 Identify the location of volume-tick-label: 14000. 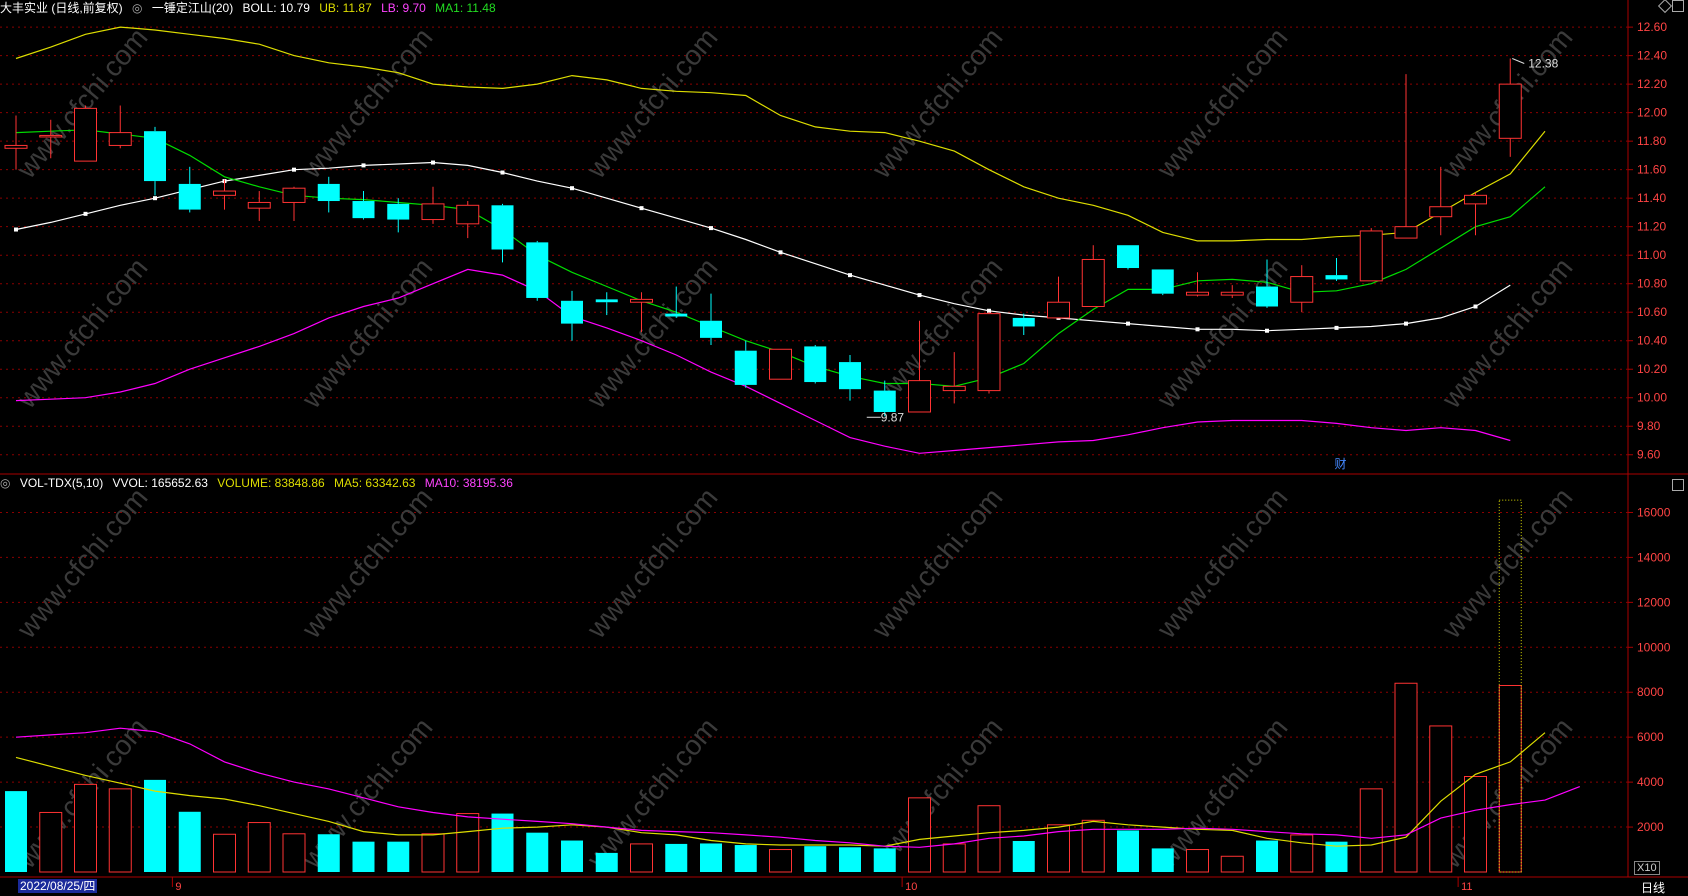
(1654, 557).